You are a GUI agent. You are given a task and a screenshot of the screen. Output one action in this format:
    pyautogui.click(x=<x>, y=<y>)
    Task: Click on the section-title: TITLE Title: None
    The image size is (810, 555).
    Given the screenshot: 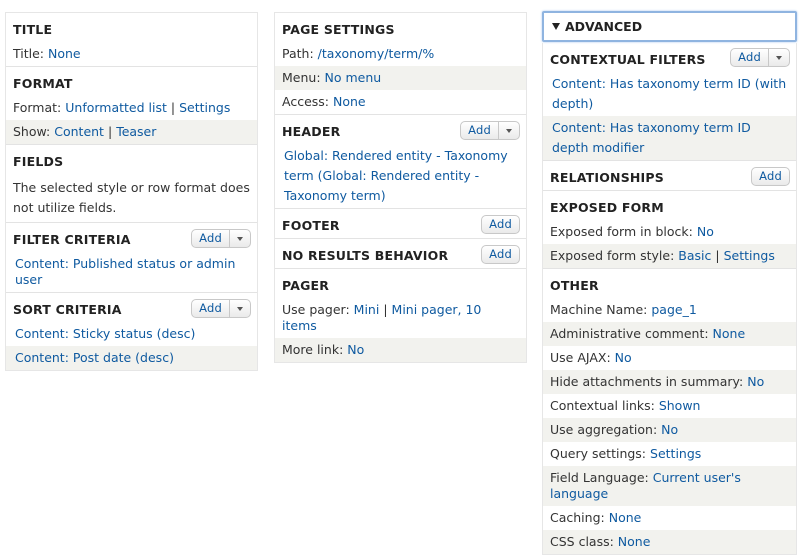 What is the action you would take?
    pyautogui.click(x=131, y=40)
    